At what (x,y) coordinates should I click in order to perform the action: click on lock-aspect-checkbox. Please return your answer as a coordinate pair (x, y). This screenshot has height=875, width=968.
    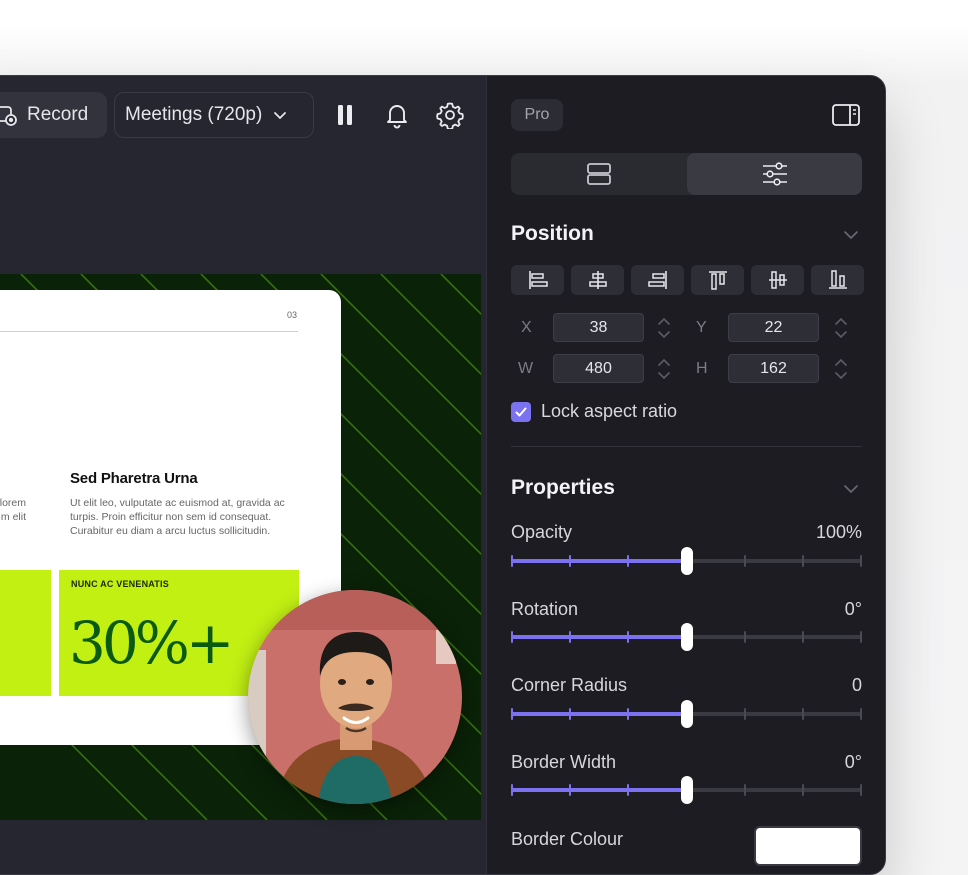
    Looking at the image, I should click on (521, 412).